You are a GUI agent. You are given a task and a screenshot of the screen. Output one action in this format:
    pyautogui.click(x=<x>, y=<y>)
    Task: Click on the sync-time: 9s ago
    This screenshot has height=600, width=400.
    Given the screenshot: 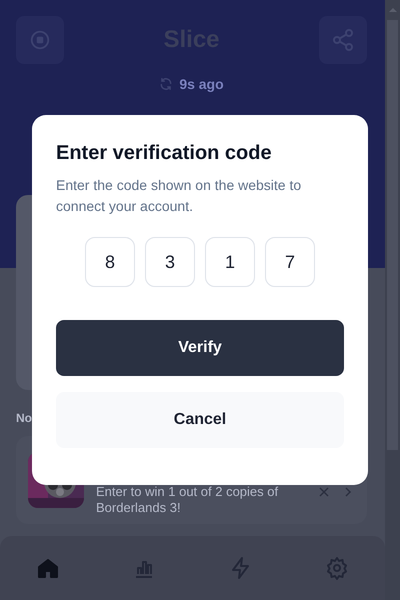 What is the action you would take?
    pyautogui.click(x=201, y=84)
    